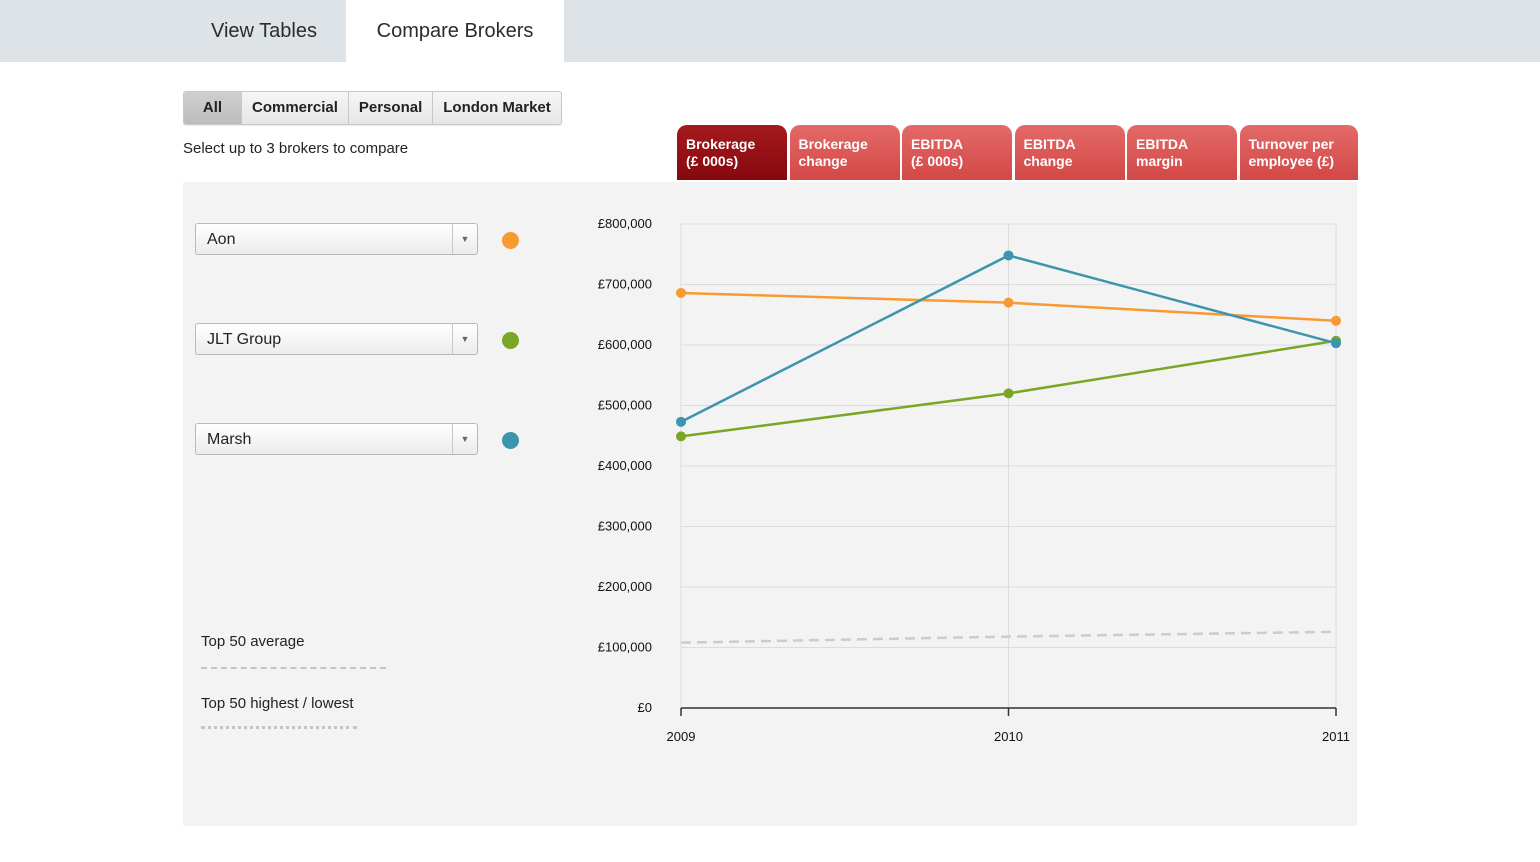 The width and height of the screenshot is (1540, 862). What do you see at coordinates (277, 703) in the screenshot?
I see `legend-high-low-label: Top 50 highest / lowest` at bounding box center [277, 703].